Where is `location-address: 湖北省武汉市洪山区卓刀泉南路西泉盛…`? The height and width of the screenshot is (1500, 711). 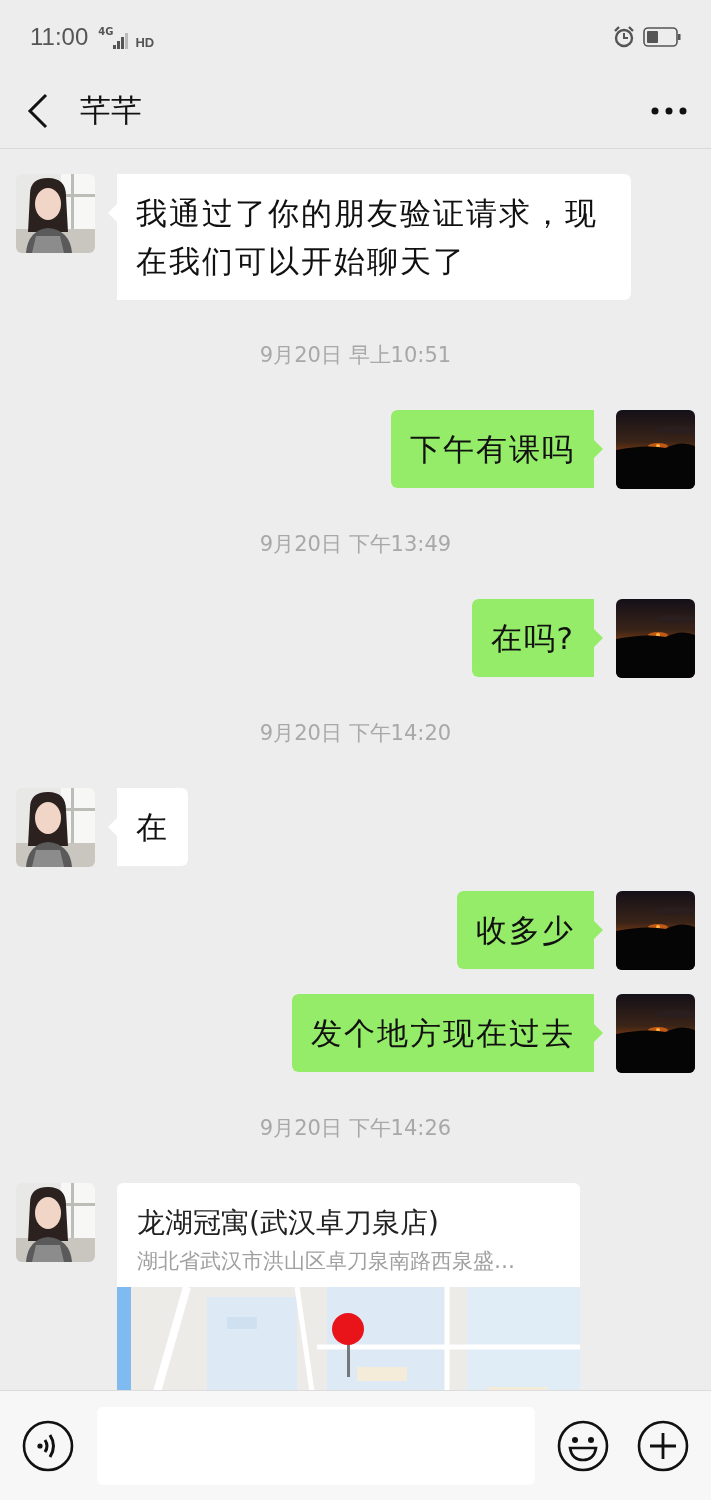 location-address: 湖北省武汉市洪山区卓刀泉南路西泉盛… is located at coordinates (326, 1261).